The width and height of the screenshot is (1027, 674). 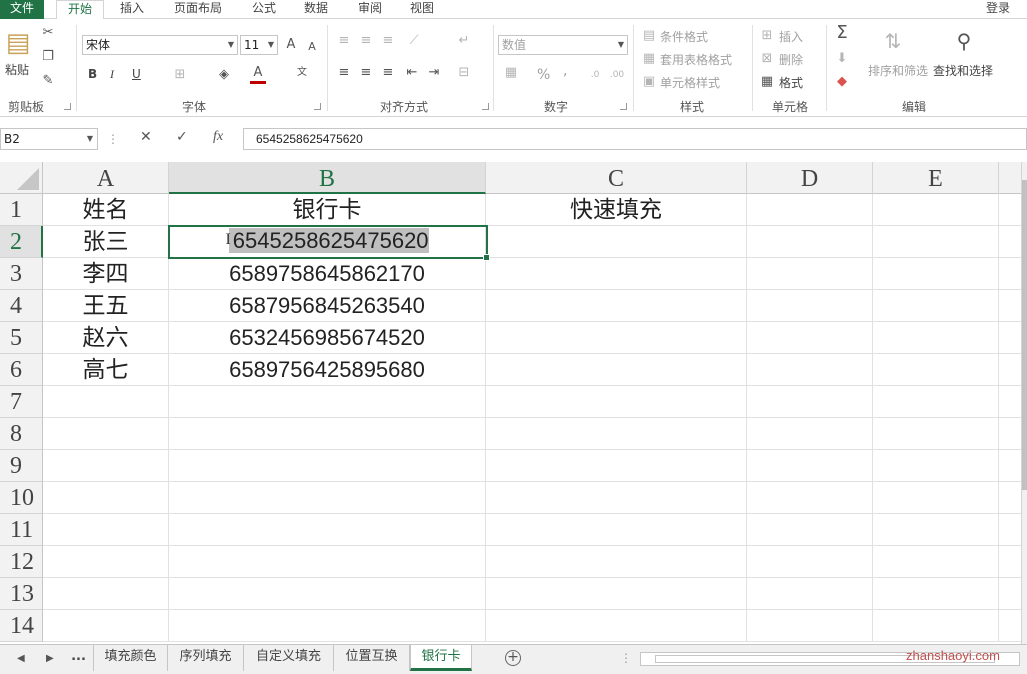 What do you see at coordinates (21, 466) in the screenshot?
I see `row-header: 9` at bounding box center [21, 466].